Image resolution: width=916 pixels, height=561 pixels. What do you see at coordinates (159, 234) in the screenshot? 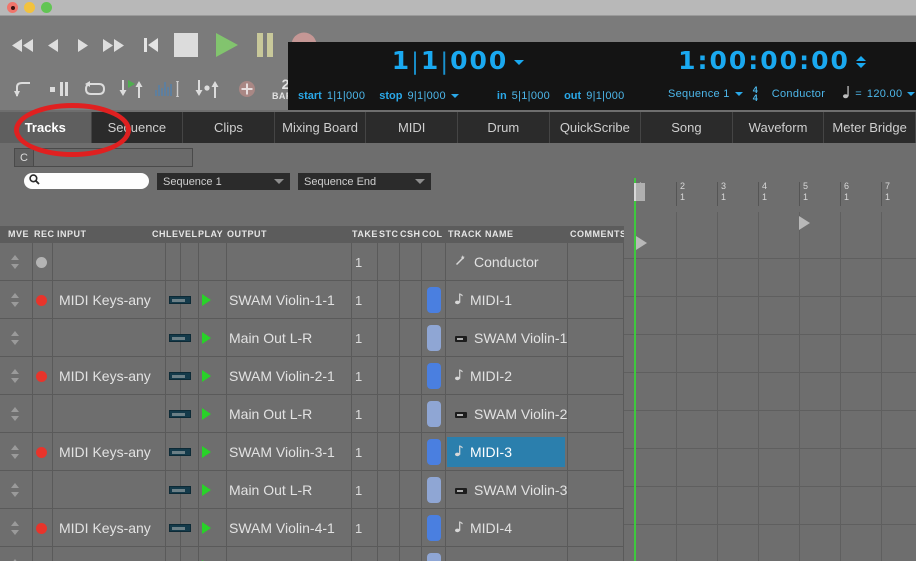
I see `column-header-ch: CH` at bounding box center [159, 234].